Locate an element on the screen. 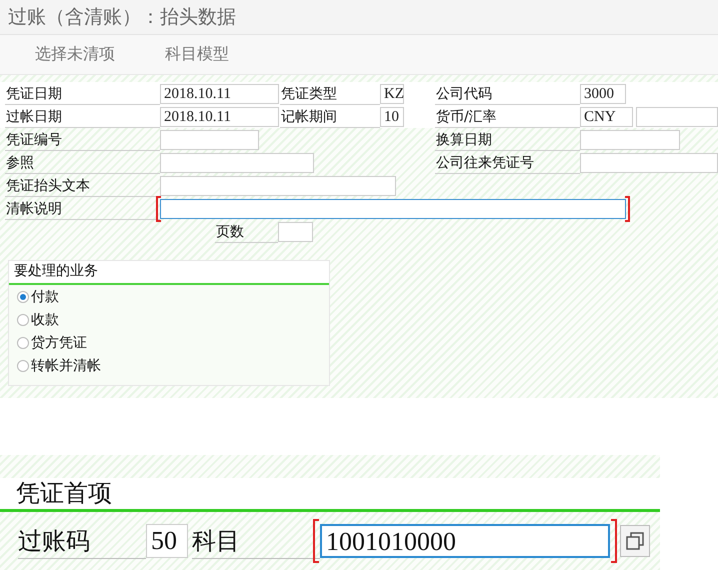 This screenshot has height=570, width=718. radio-option: 收款 is located at coordinates (37, 319).